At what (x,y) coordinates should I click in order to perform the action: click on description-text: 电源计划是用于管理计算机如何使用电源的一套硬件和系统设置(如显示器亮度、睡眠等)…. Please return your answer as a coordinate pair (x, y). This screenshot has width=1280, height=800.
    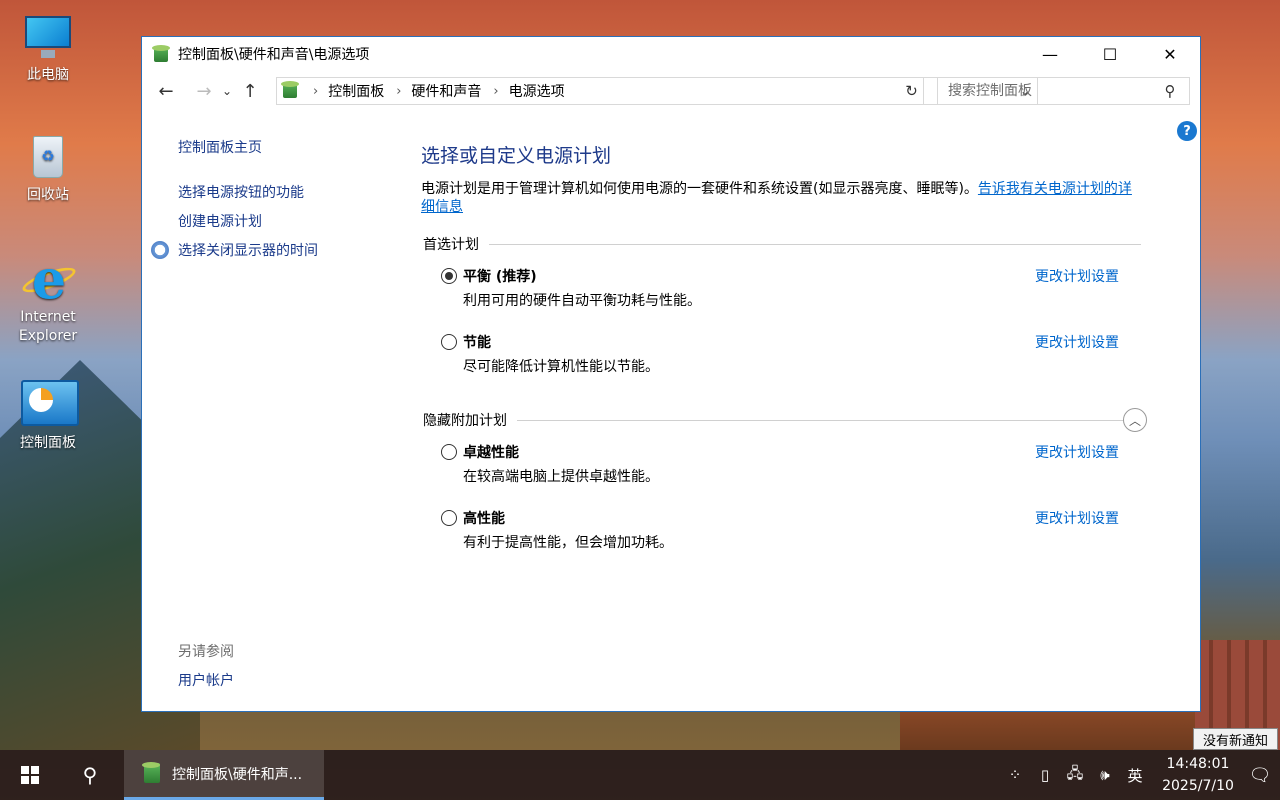
    Looking at the image, I should click on (699, 189).